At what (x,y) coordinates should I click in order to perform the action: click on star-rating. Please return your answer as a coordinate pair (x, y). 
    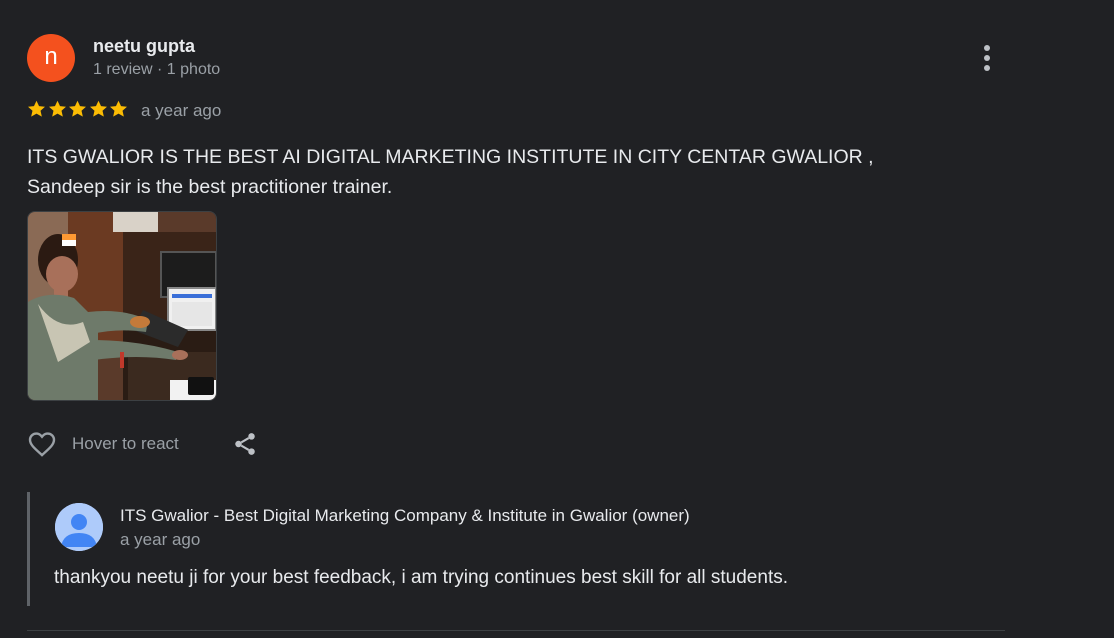
    Looking at the image, I should click on (77, 110).